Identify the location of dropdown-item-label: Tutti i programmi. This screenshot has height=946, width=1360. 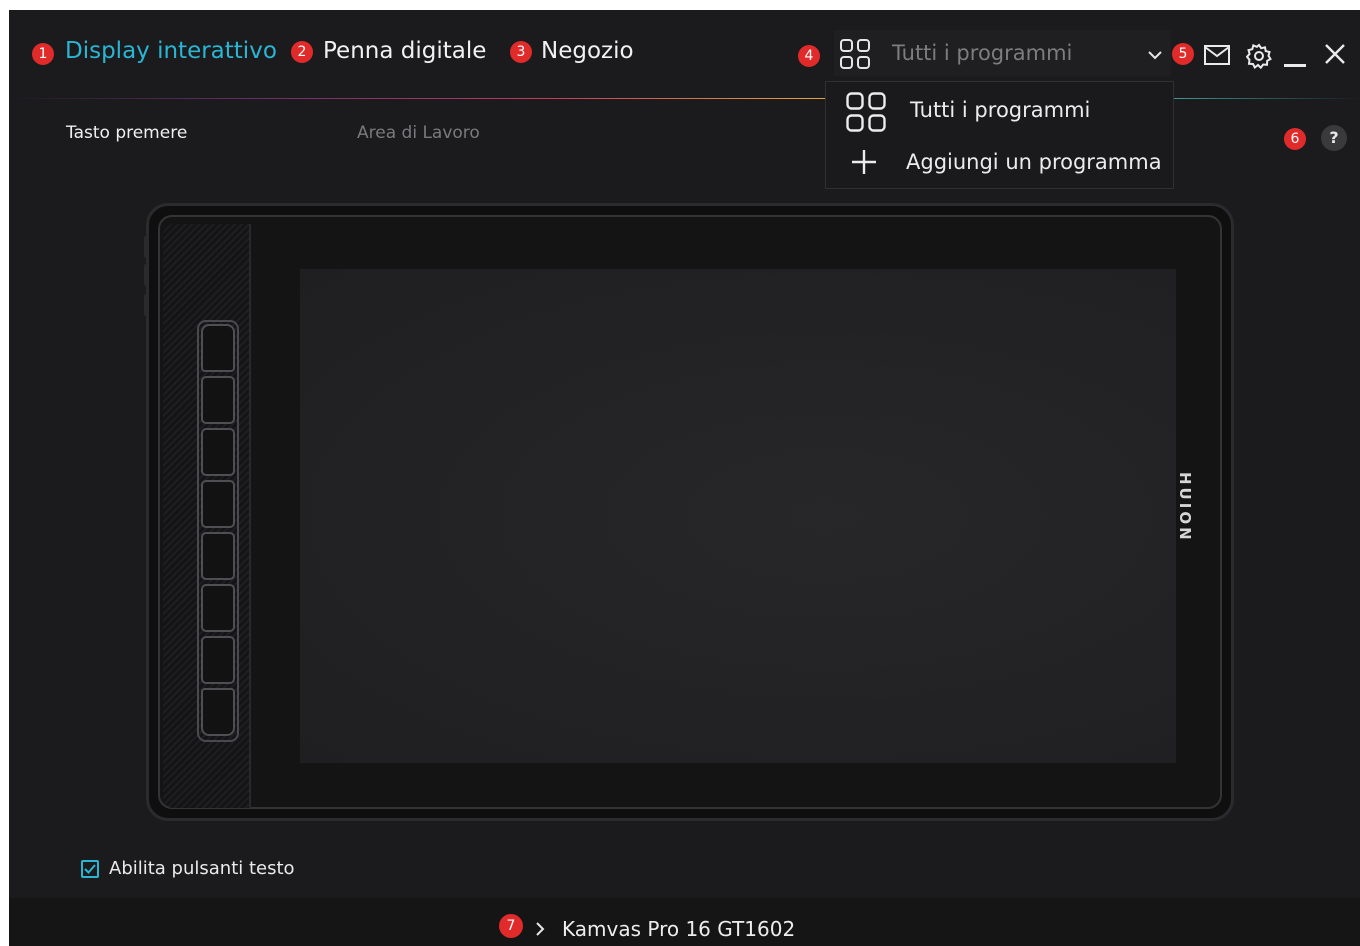
(1000, 110).